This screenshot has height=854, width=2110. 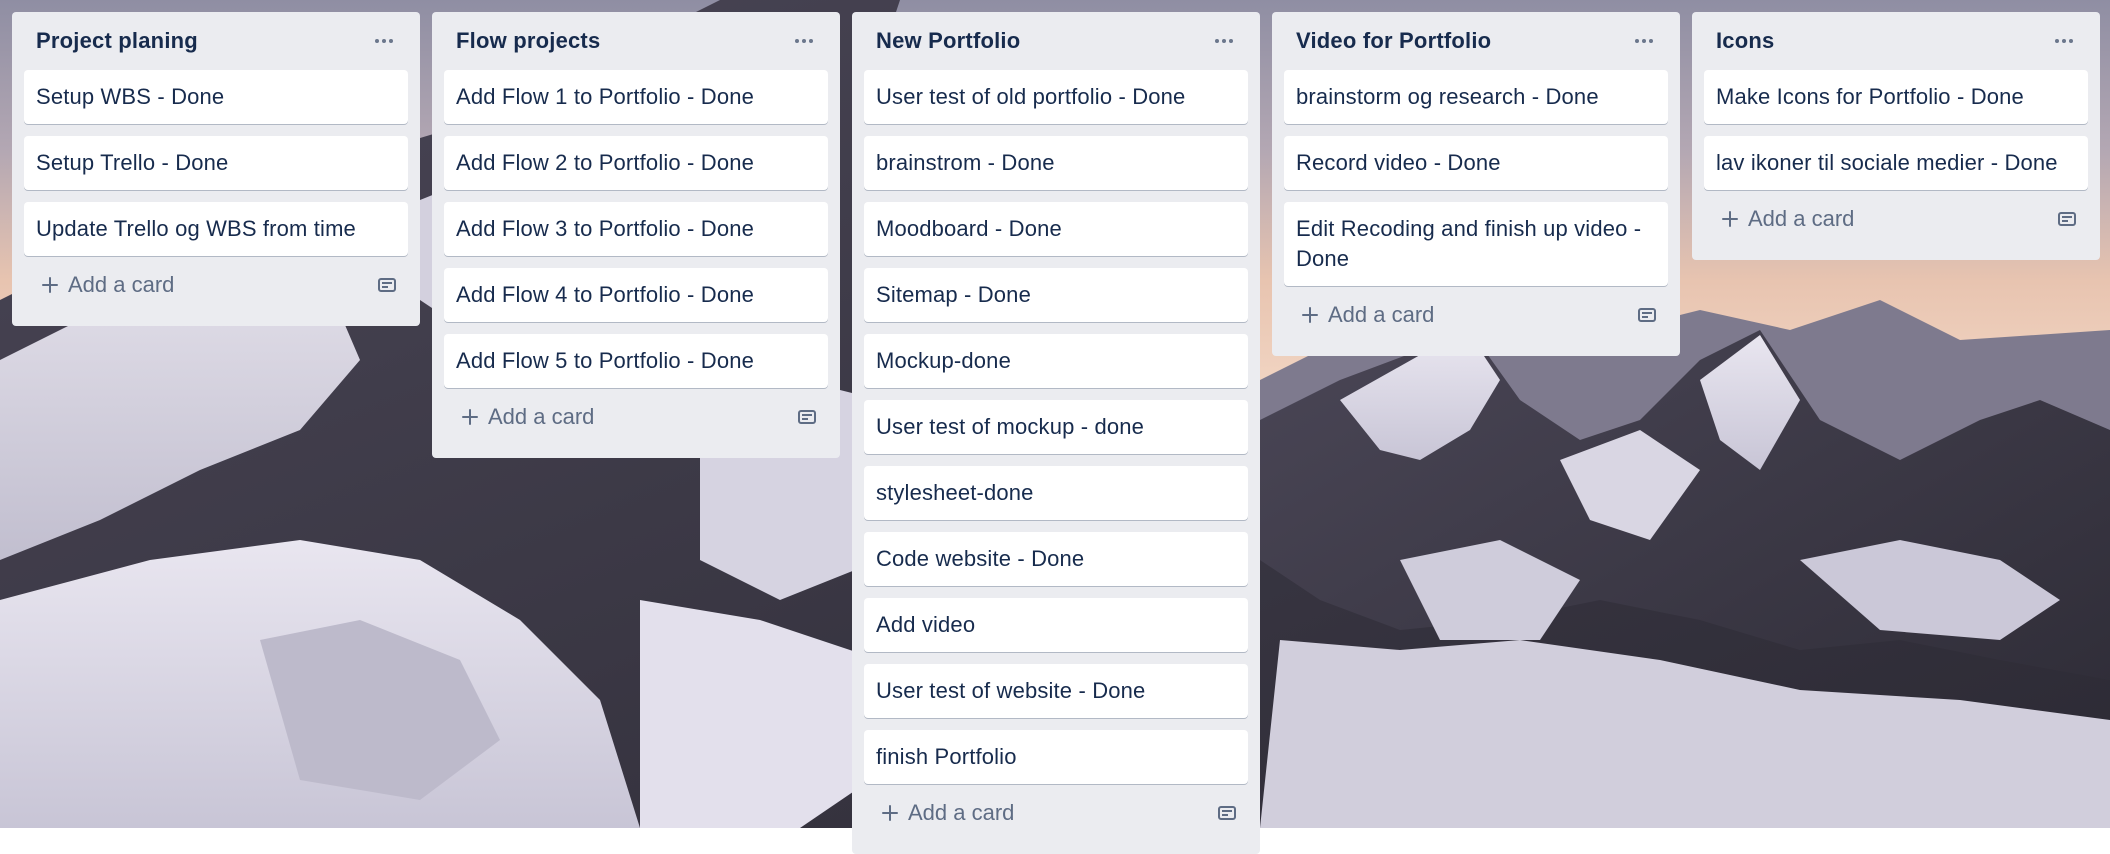 I want to click on card: Sitemap - Done, so click(x=1056, y=295).